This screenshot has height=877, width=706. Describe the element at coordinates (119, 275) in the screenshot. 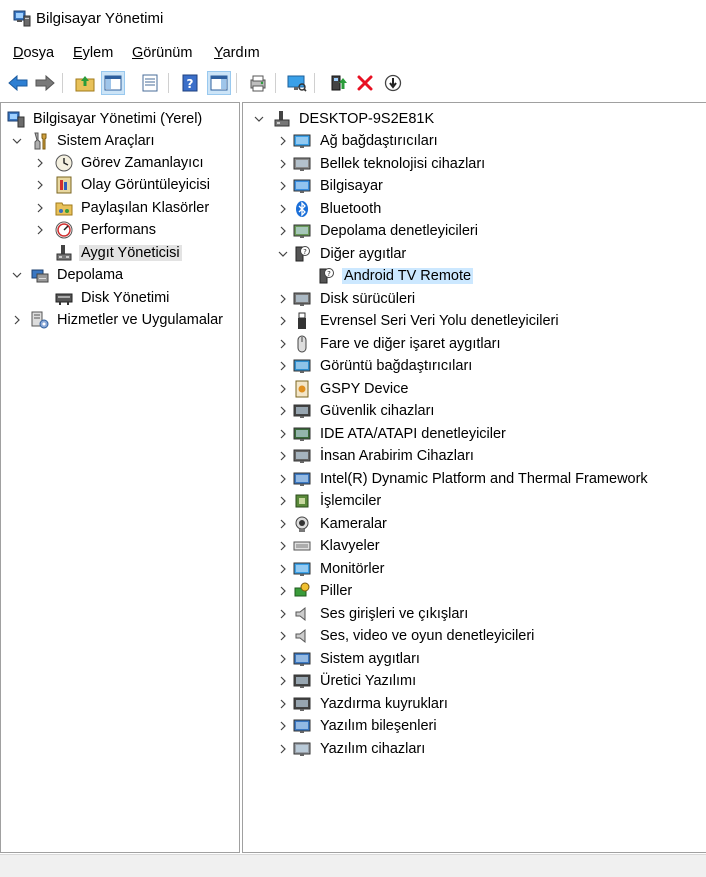

I see `tree-node-storage: Depolama` at that location.